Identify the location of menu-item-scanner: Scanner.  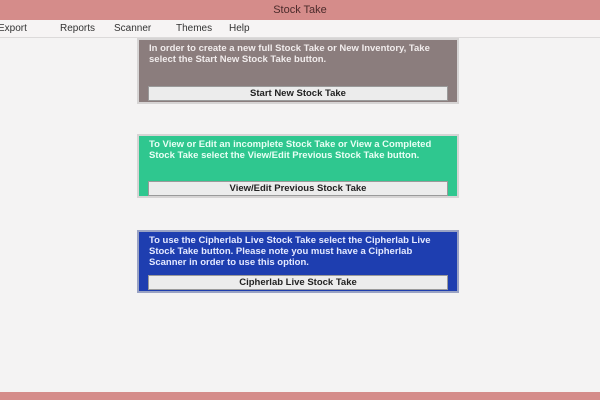
(132, 28).